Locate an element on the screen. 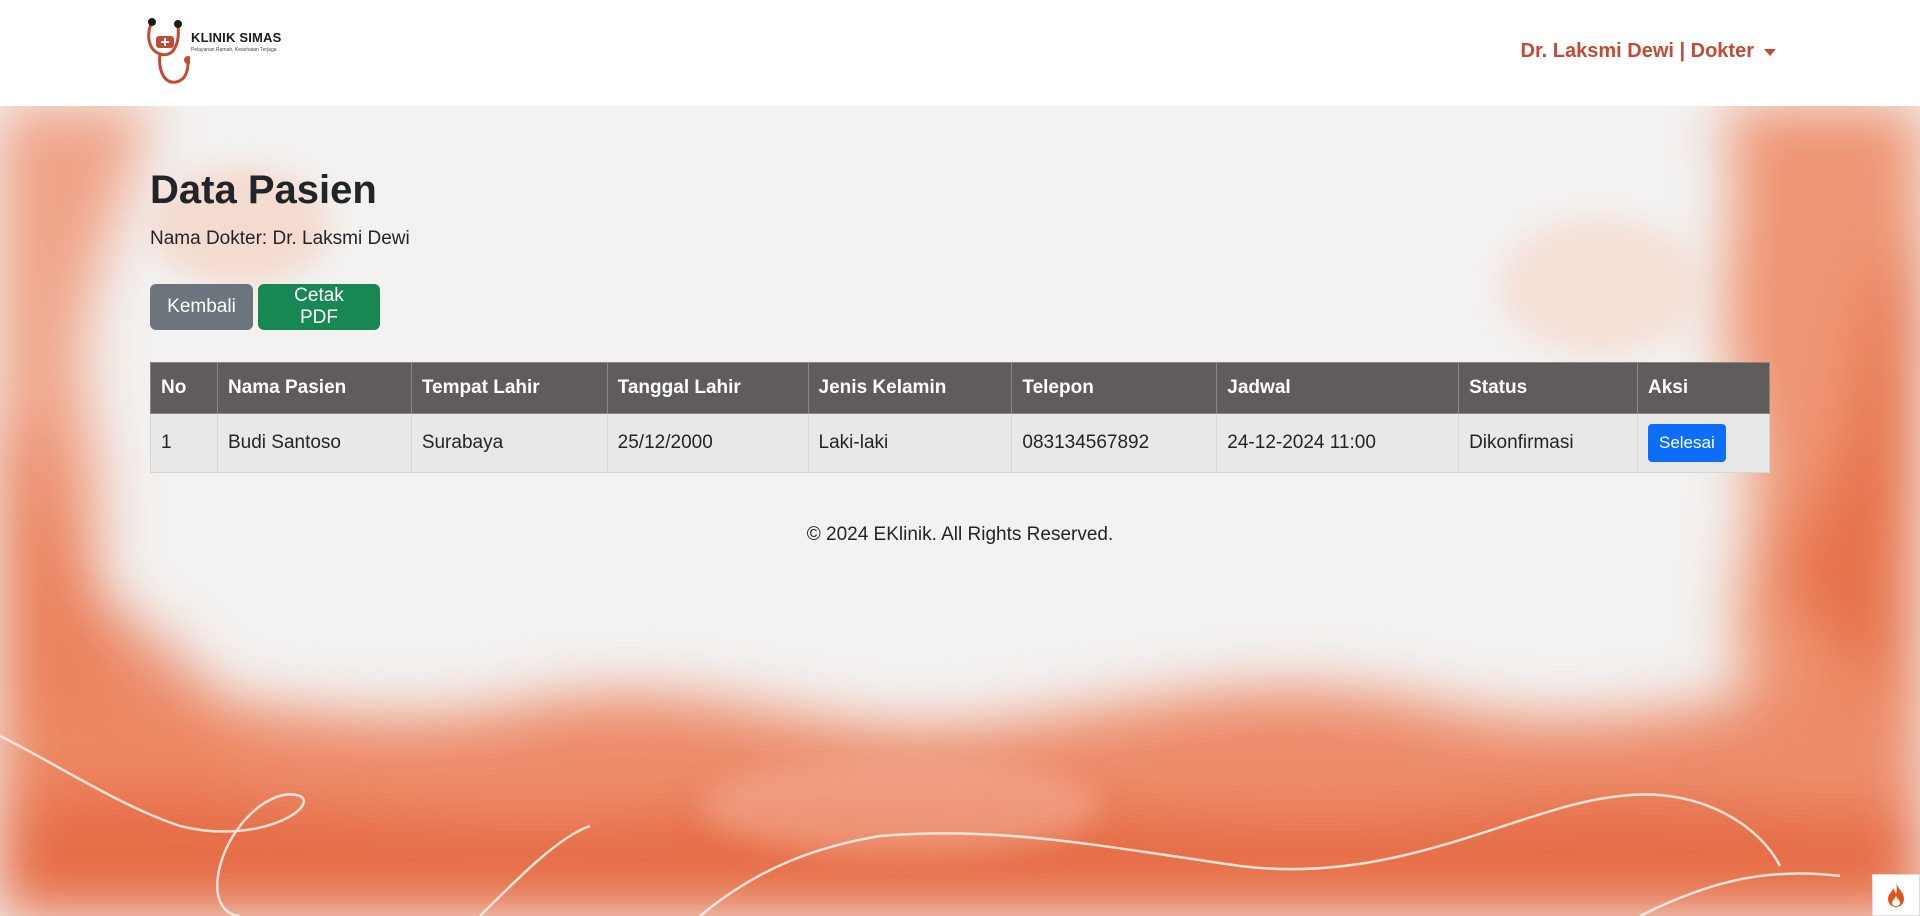 The width and height of the screenshot is (1920, 916). flame-widget is located at coordinates (1896, 895).